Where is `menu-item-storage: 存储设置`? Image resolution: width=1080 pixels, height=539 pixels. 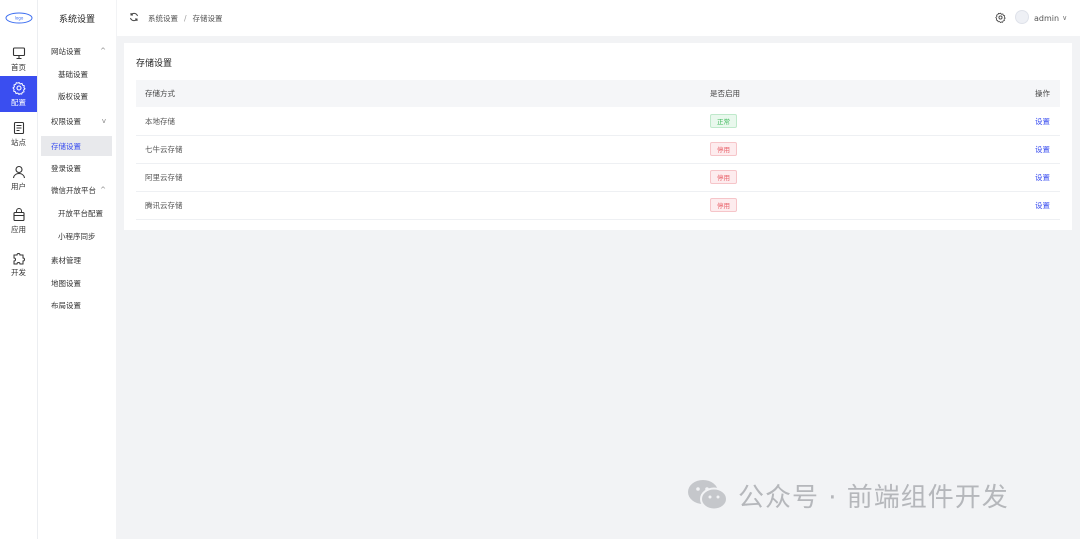
menu-item-storage: 存储设置 is located at coordinates (76, 146).